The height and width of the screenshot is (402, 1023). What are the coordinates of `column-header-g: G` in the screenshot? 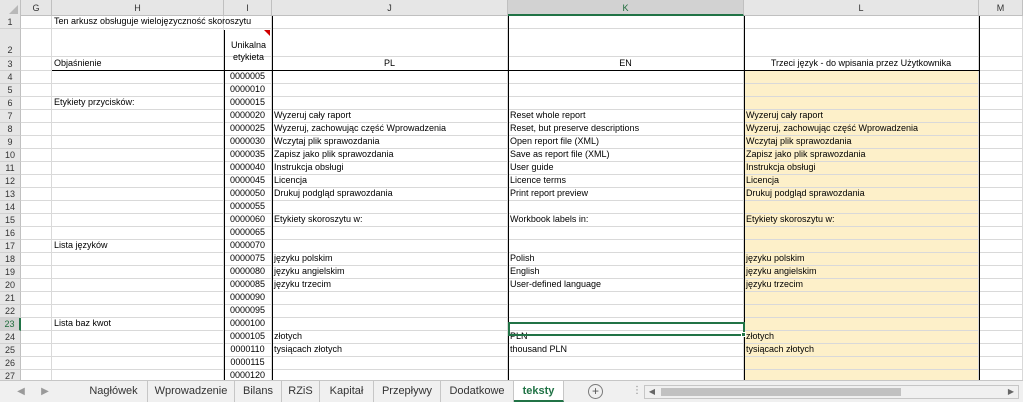 It's located at (36, 8).